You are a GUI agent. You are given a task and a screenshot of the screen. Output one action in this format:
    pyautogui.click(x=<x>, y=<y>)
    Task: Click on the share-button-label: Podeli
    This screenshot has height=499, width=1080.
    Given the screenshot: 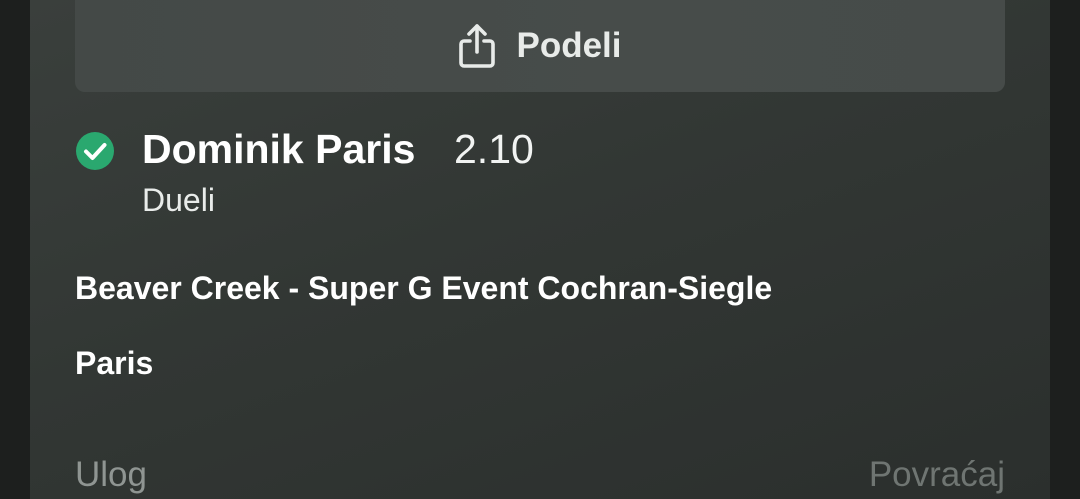 What is the action you would take?
    pyautogui.click(x=569, y=45)
    